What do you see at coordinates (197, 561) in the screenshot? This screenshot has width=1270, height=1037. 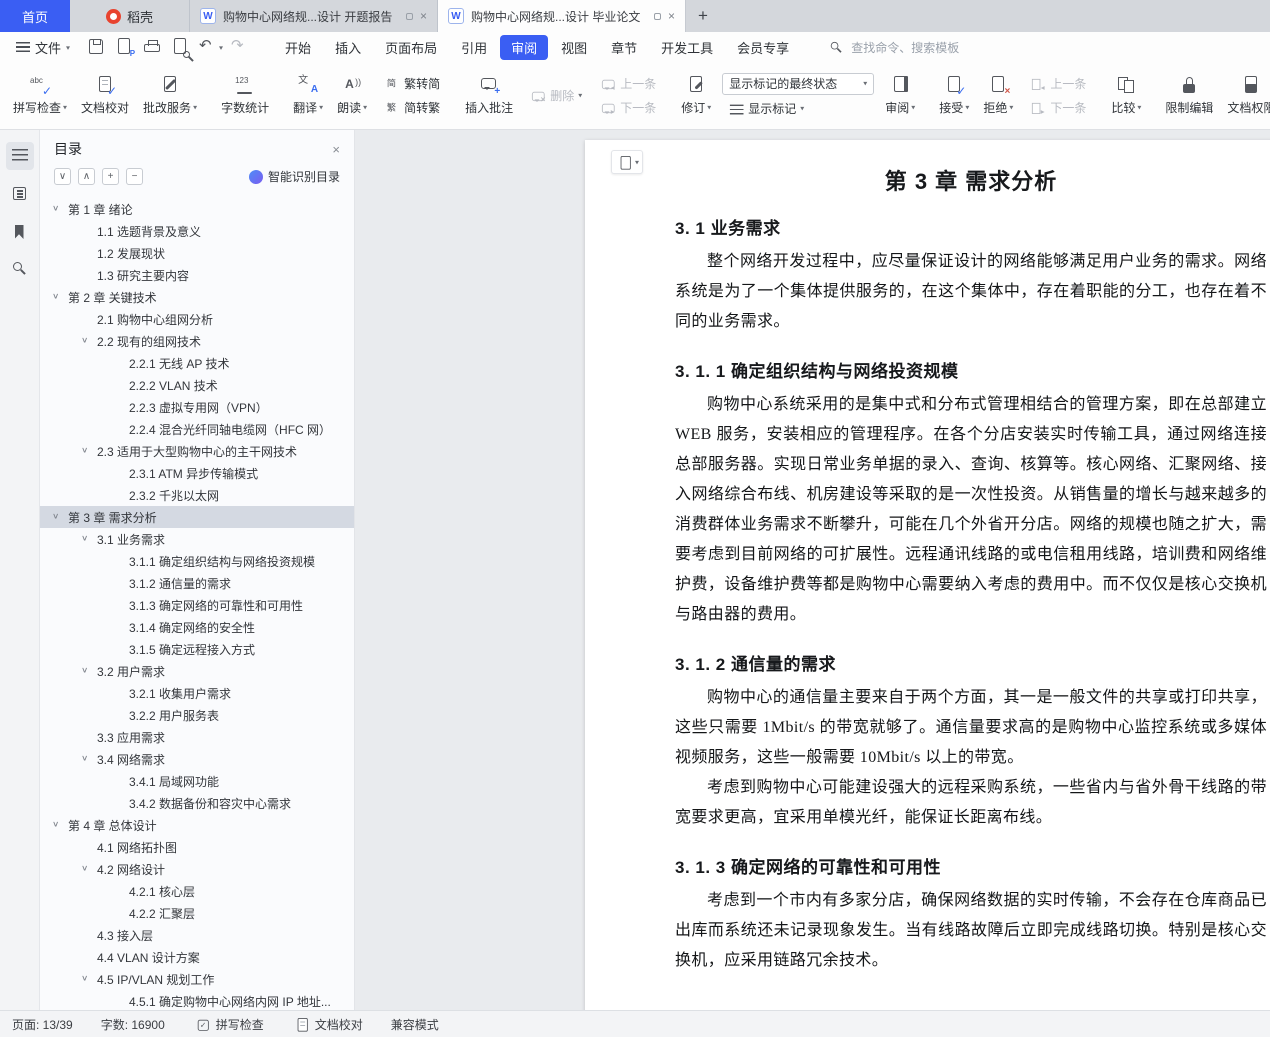 I see `toc-item: 3.1.1 确定组织结构与网络投资规模` at bounding box center [197, 561].